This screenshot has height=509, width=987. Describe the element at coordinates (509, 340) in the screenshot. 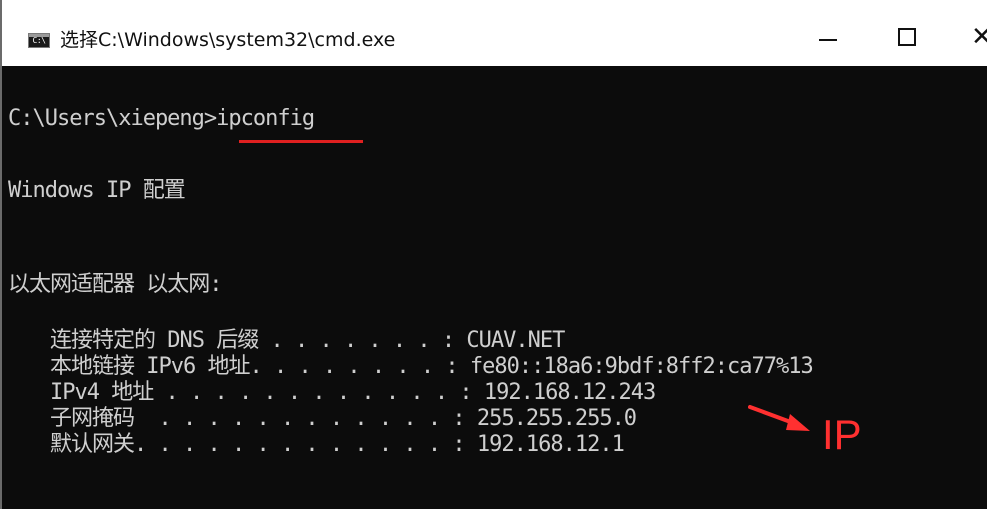

I see `entry-value: CUAV.NET` at that location.